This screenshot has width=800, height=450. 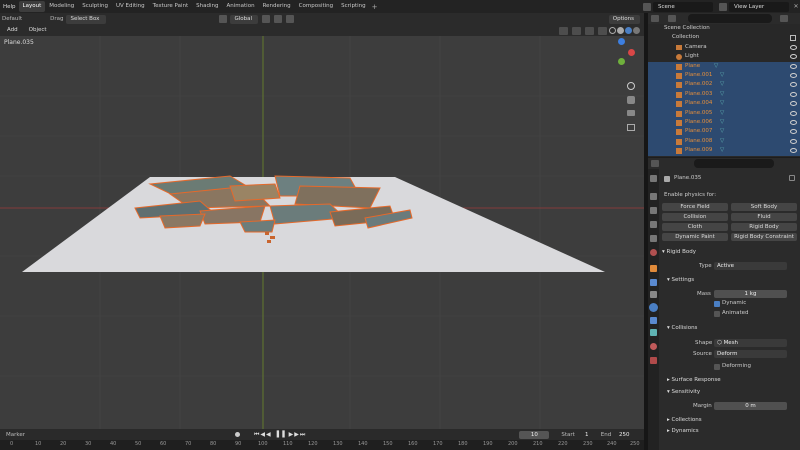 What do you see at coordinates (793, 38) in the screenshot?
I see `checkbox-icon` at bounding box center [793, 38].